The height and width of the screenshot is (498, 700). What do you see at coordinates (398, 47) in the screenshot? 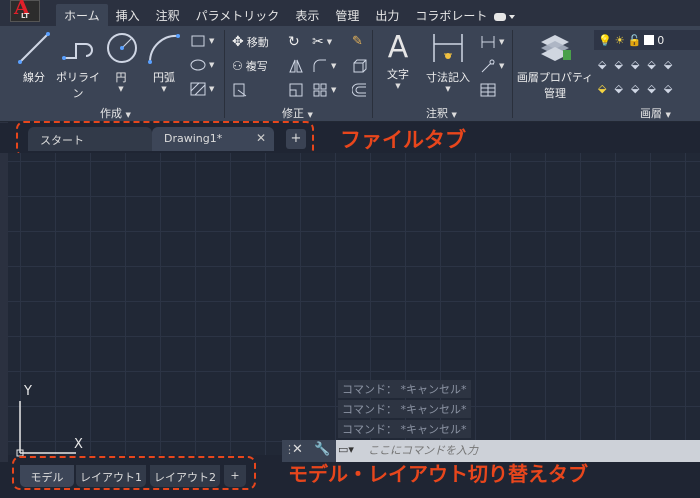
I see `text-icon: A` at bounding box center [398, 47].